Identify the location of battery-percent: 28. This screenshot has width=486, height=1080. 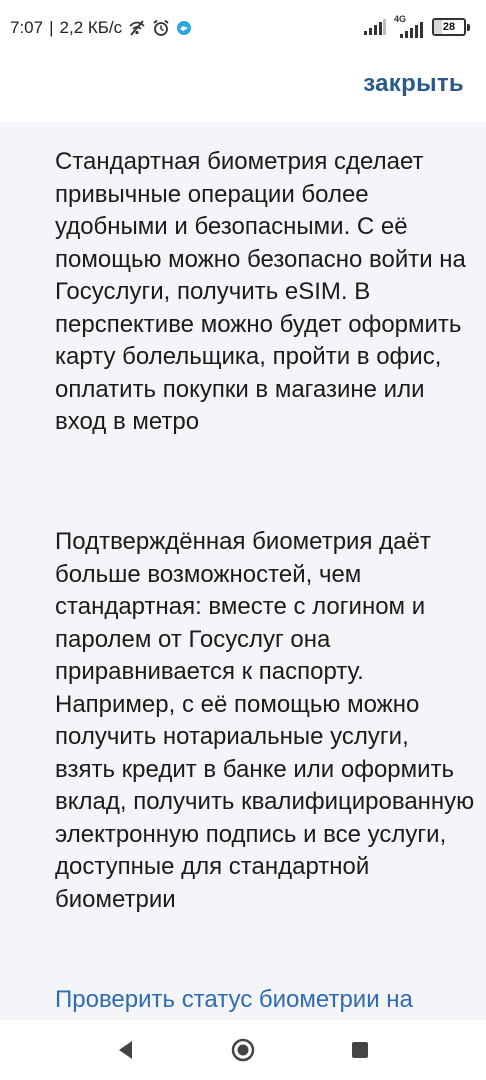
(449, 27).